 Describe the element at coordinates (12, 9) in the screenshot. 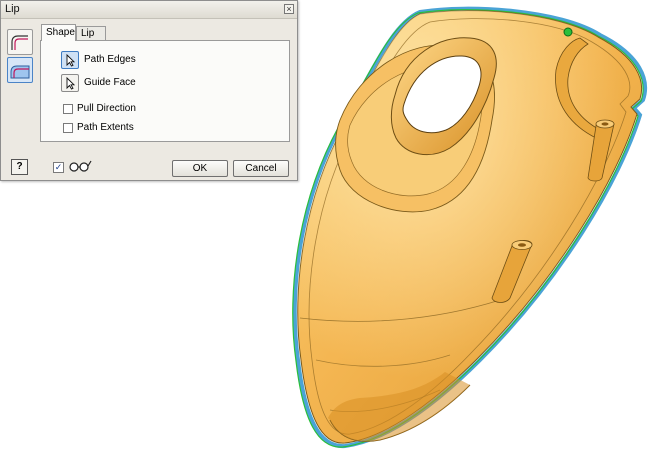

I see `dialog-title: Lip` at that location.